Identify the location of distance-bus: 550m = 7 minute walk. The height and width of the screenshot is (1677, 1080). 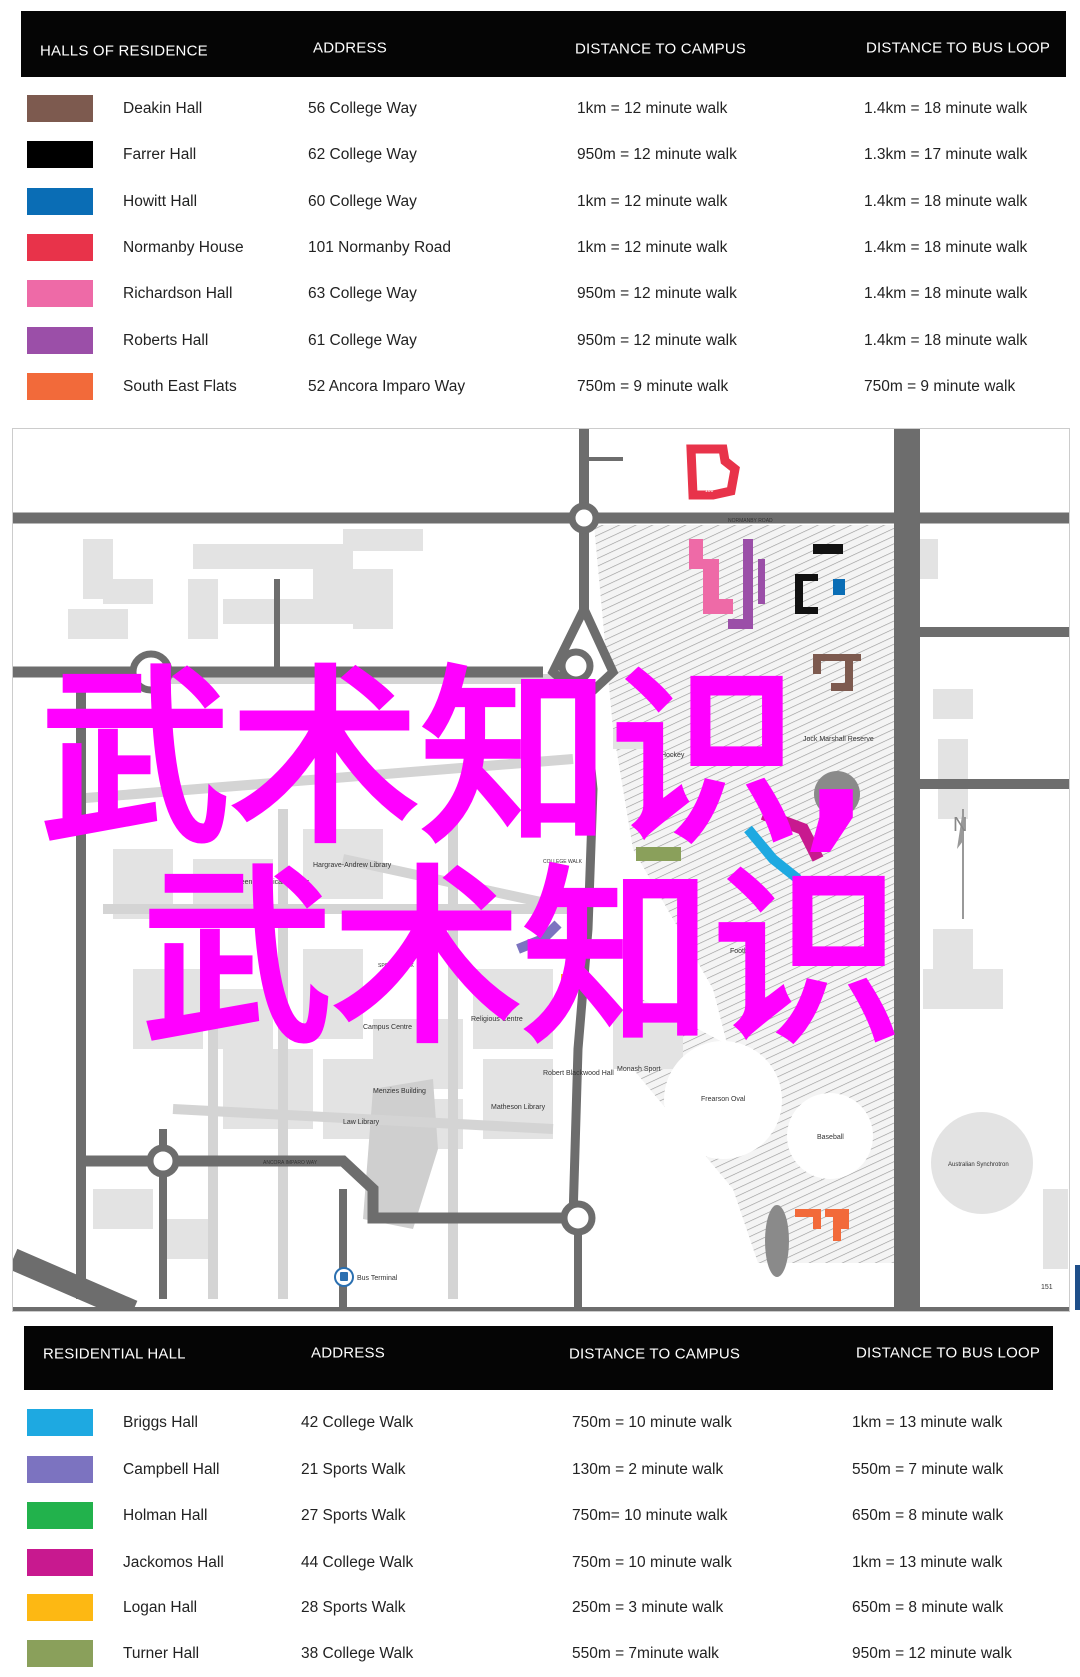
(928, 1469).